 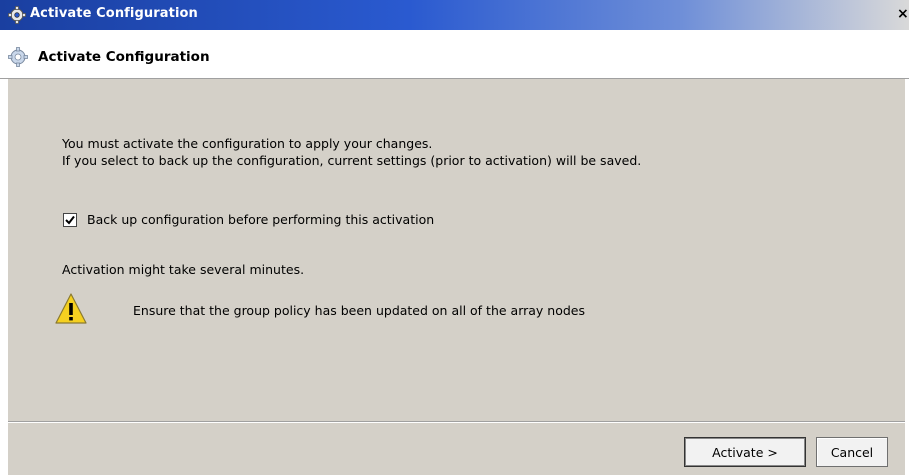 What do you see at coordinates (745, 452) in the screenshot?
I see `activate-button: Activate >` at bounding box center [745, 452].